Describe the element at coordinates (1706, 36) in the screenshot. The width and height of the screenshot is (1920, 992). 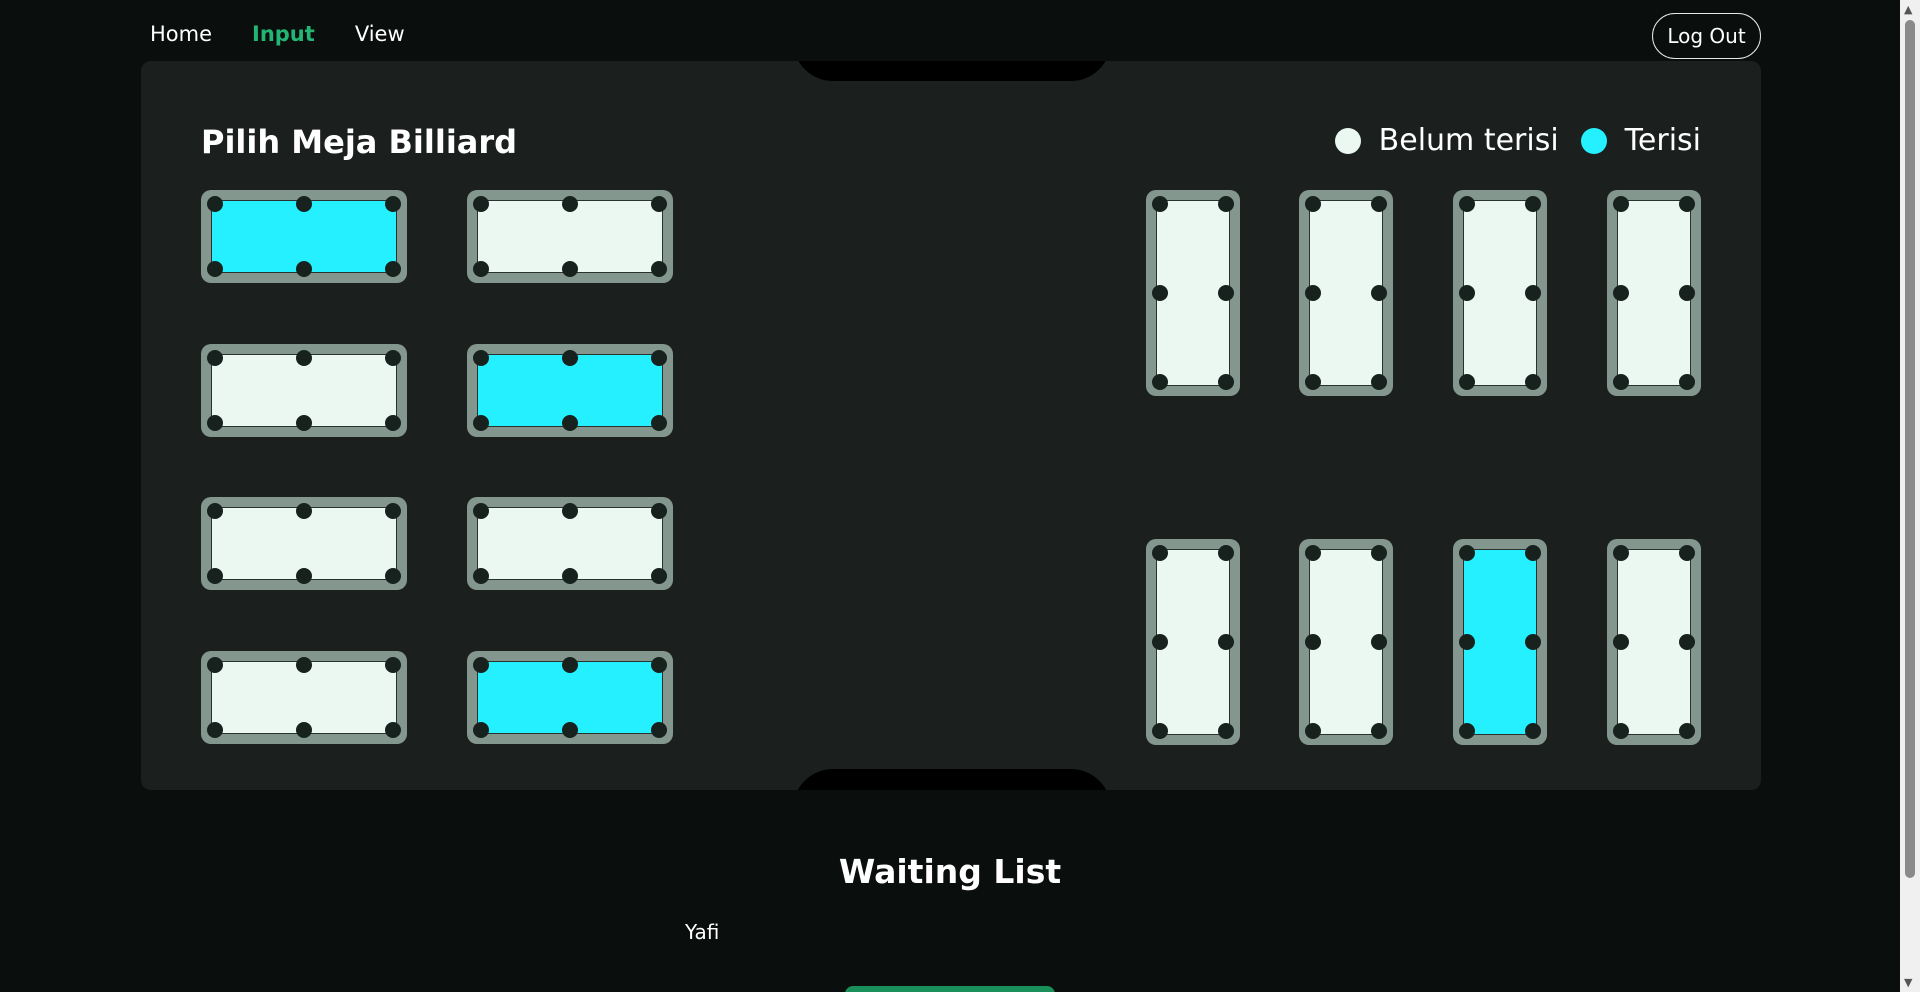
I see `logout-button: Log Out` at that location.